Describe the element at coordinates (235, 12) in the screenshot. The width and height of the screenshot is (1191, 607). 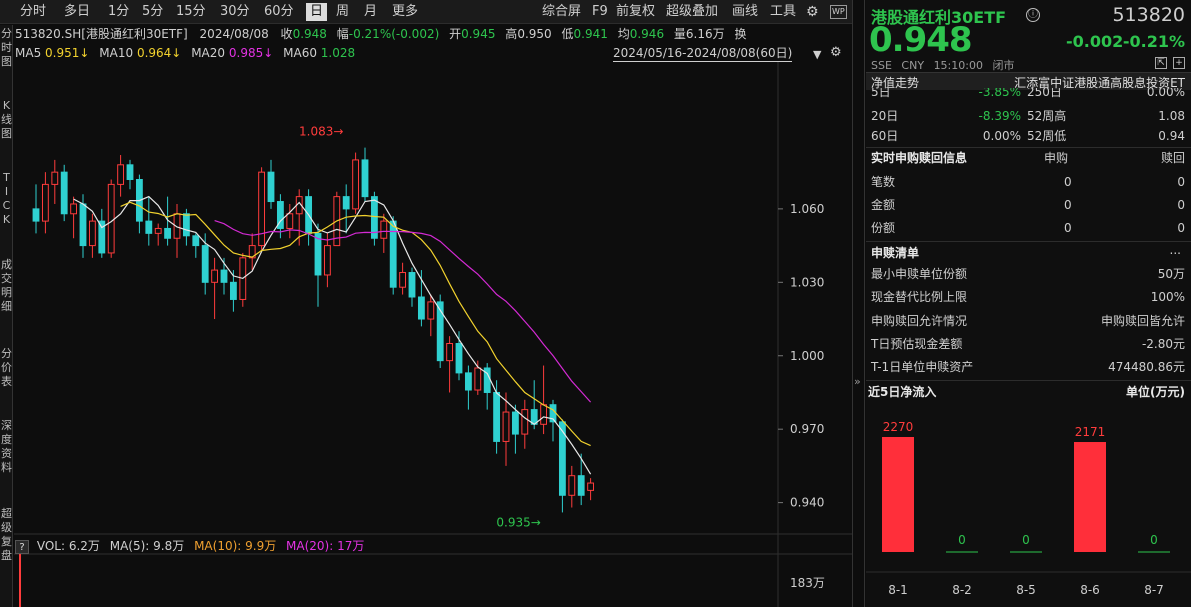
I see `tab-30min: 30分` at that location.